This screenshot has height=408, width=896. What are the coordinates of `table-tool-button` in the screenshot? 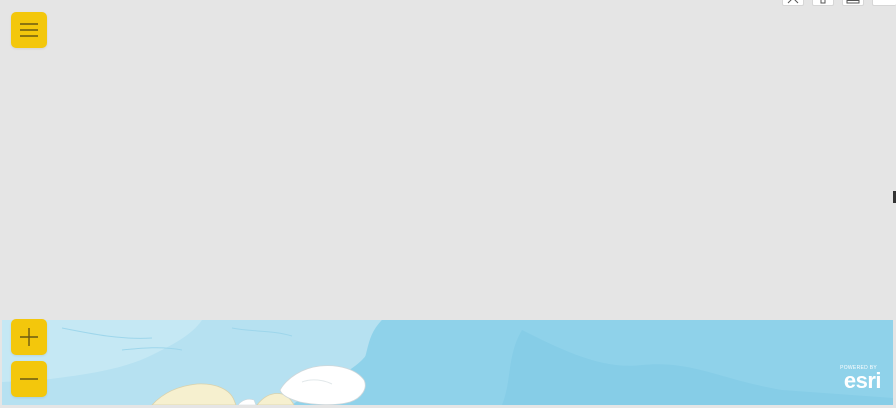 It's located at (853, 3).